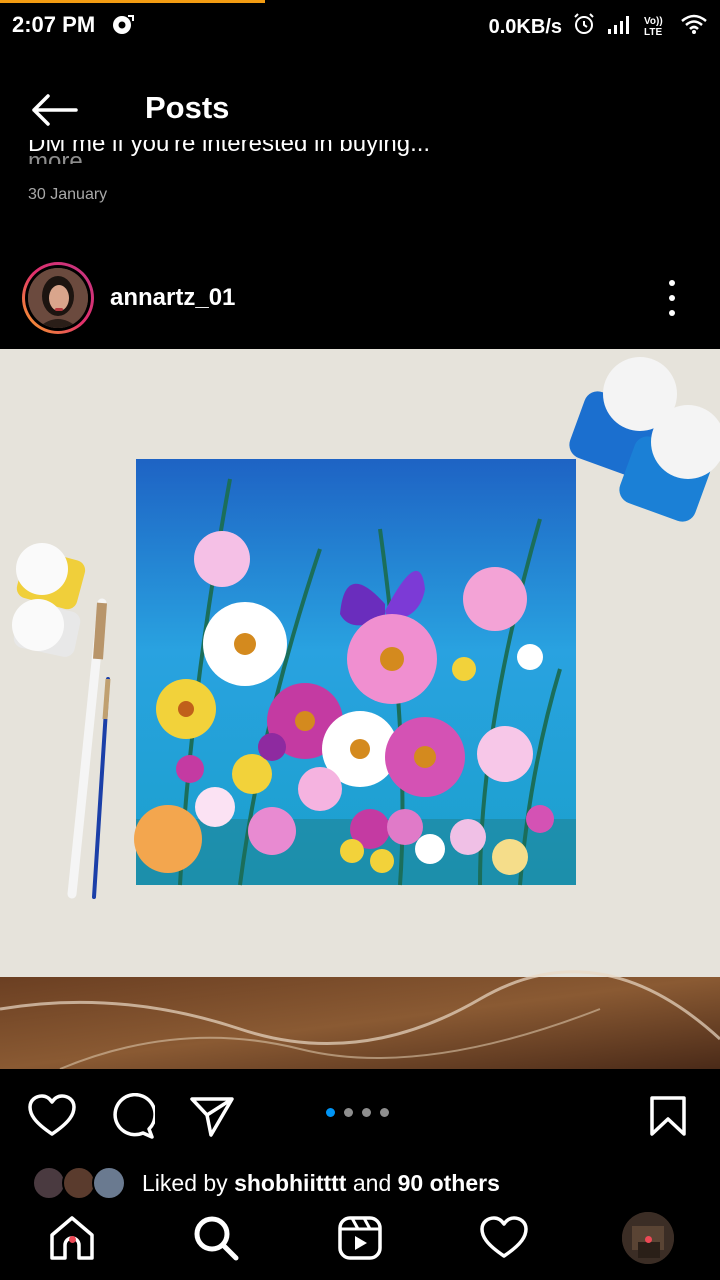  What do you see at coordinates (598, 27) in the screenshot?
I see `status-right-group: 0.0KB/s Vo)) LTE` at bounding box center [598, 27].